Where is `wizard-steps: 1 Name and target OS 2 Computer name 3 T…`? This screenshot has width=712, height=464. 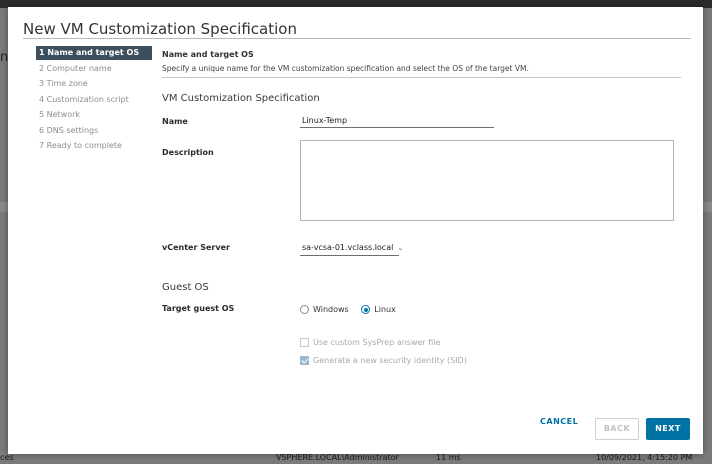 wizard-steps: 1 Name and target OS 2 Computer name 3 T… is located at coordinates (94, 100).